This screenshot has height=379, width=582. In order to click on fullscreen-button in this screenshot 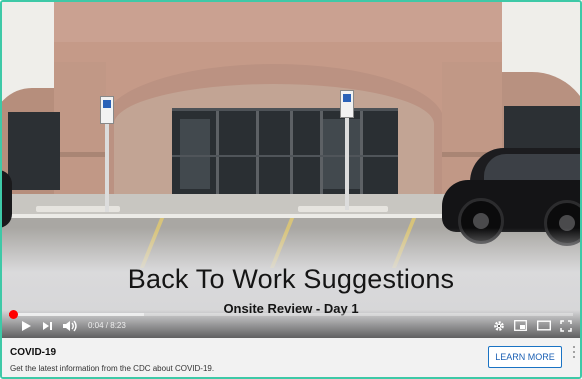, I will do `click(566, 326)`.